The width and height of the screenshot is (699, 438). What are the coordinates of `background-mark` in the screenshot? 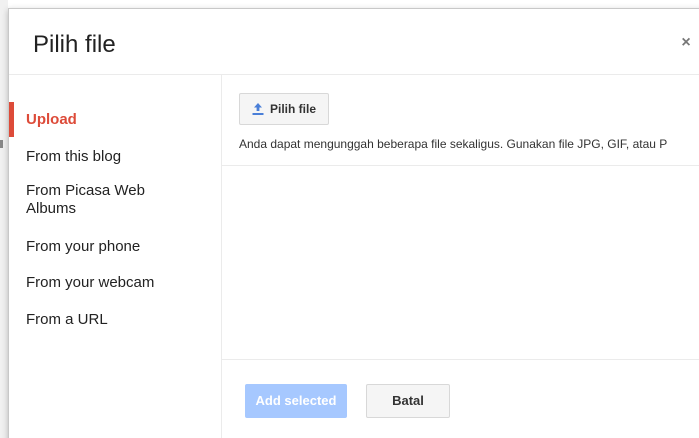 It's located at (1, 144).